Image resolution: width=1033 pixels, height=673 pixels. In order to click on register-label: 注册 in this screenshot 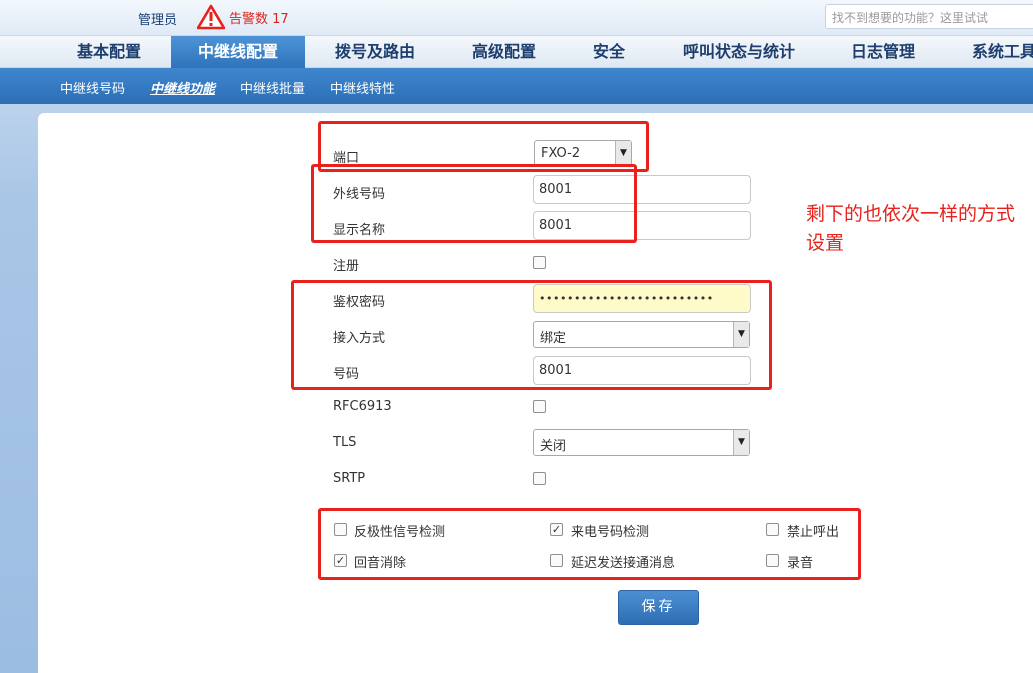, I will do `click(346, 266)`.